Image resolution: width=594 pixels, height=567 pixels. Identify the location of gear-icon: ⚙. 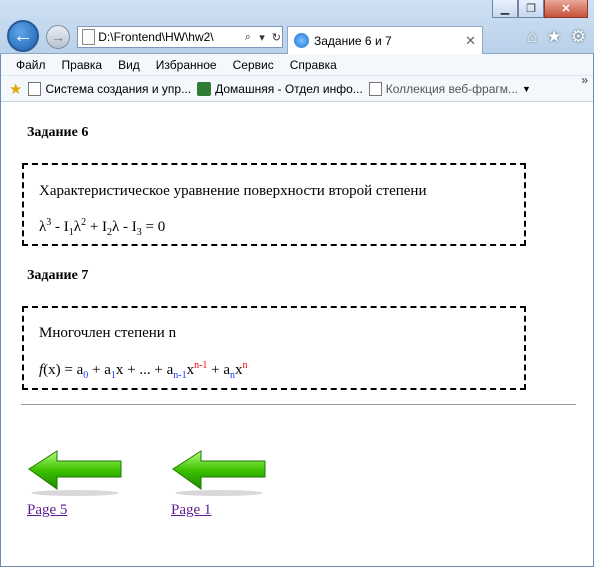
(578, 37).